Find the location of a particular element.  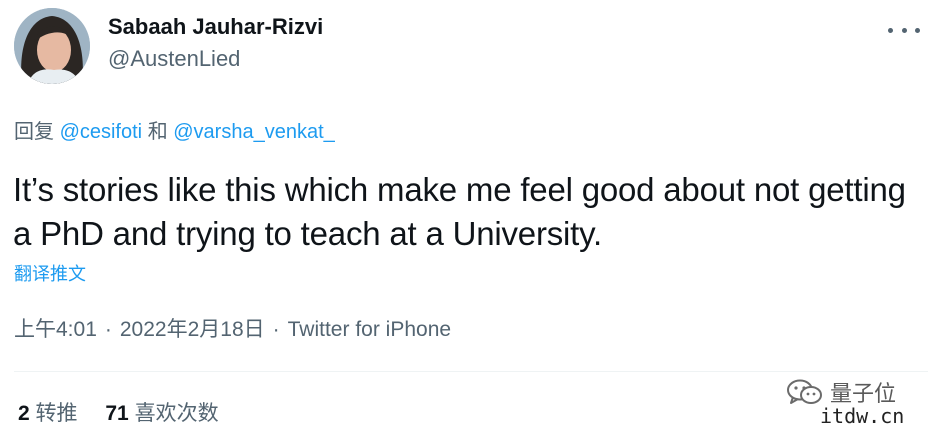

tweet-source: Twitter for iPhone is located at coordinates (369, 329).